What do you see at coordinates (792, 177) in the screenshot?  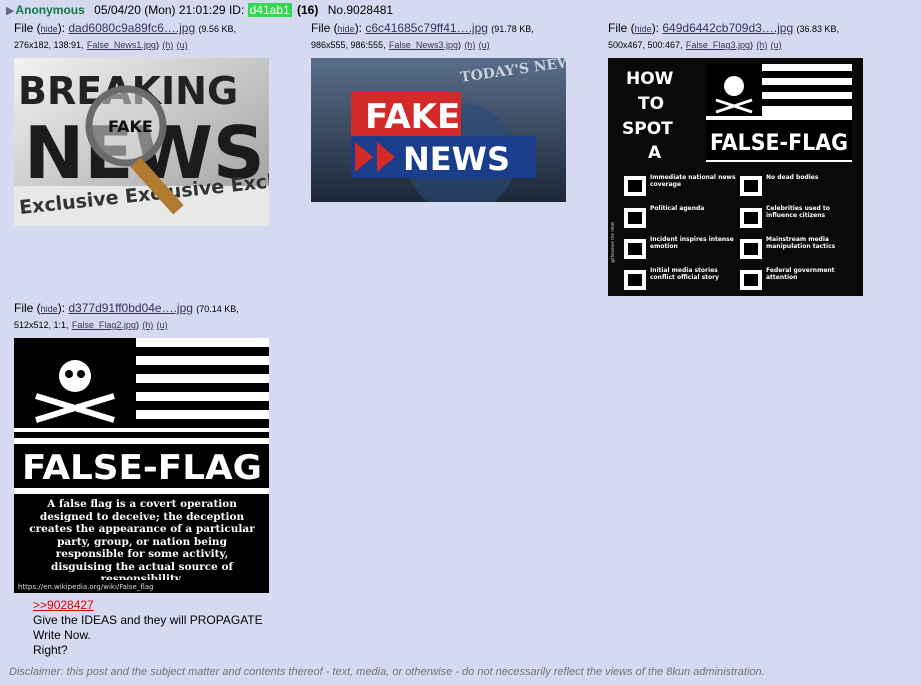 I see `checklist-item: No dead bodies` at bounding box center [792, 177].